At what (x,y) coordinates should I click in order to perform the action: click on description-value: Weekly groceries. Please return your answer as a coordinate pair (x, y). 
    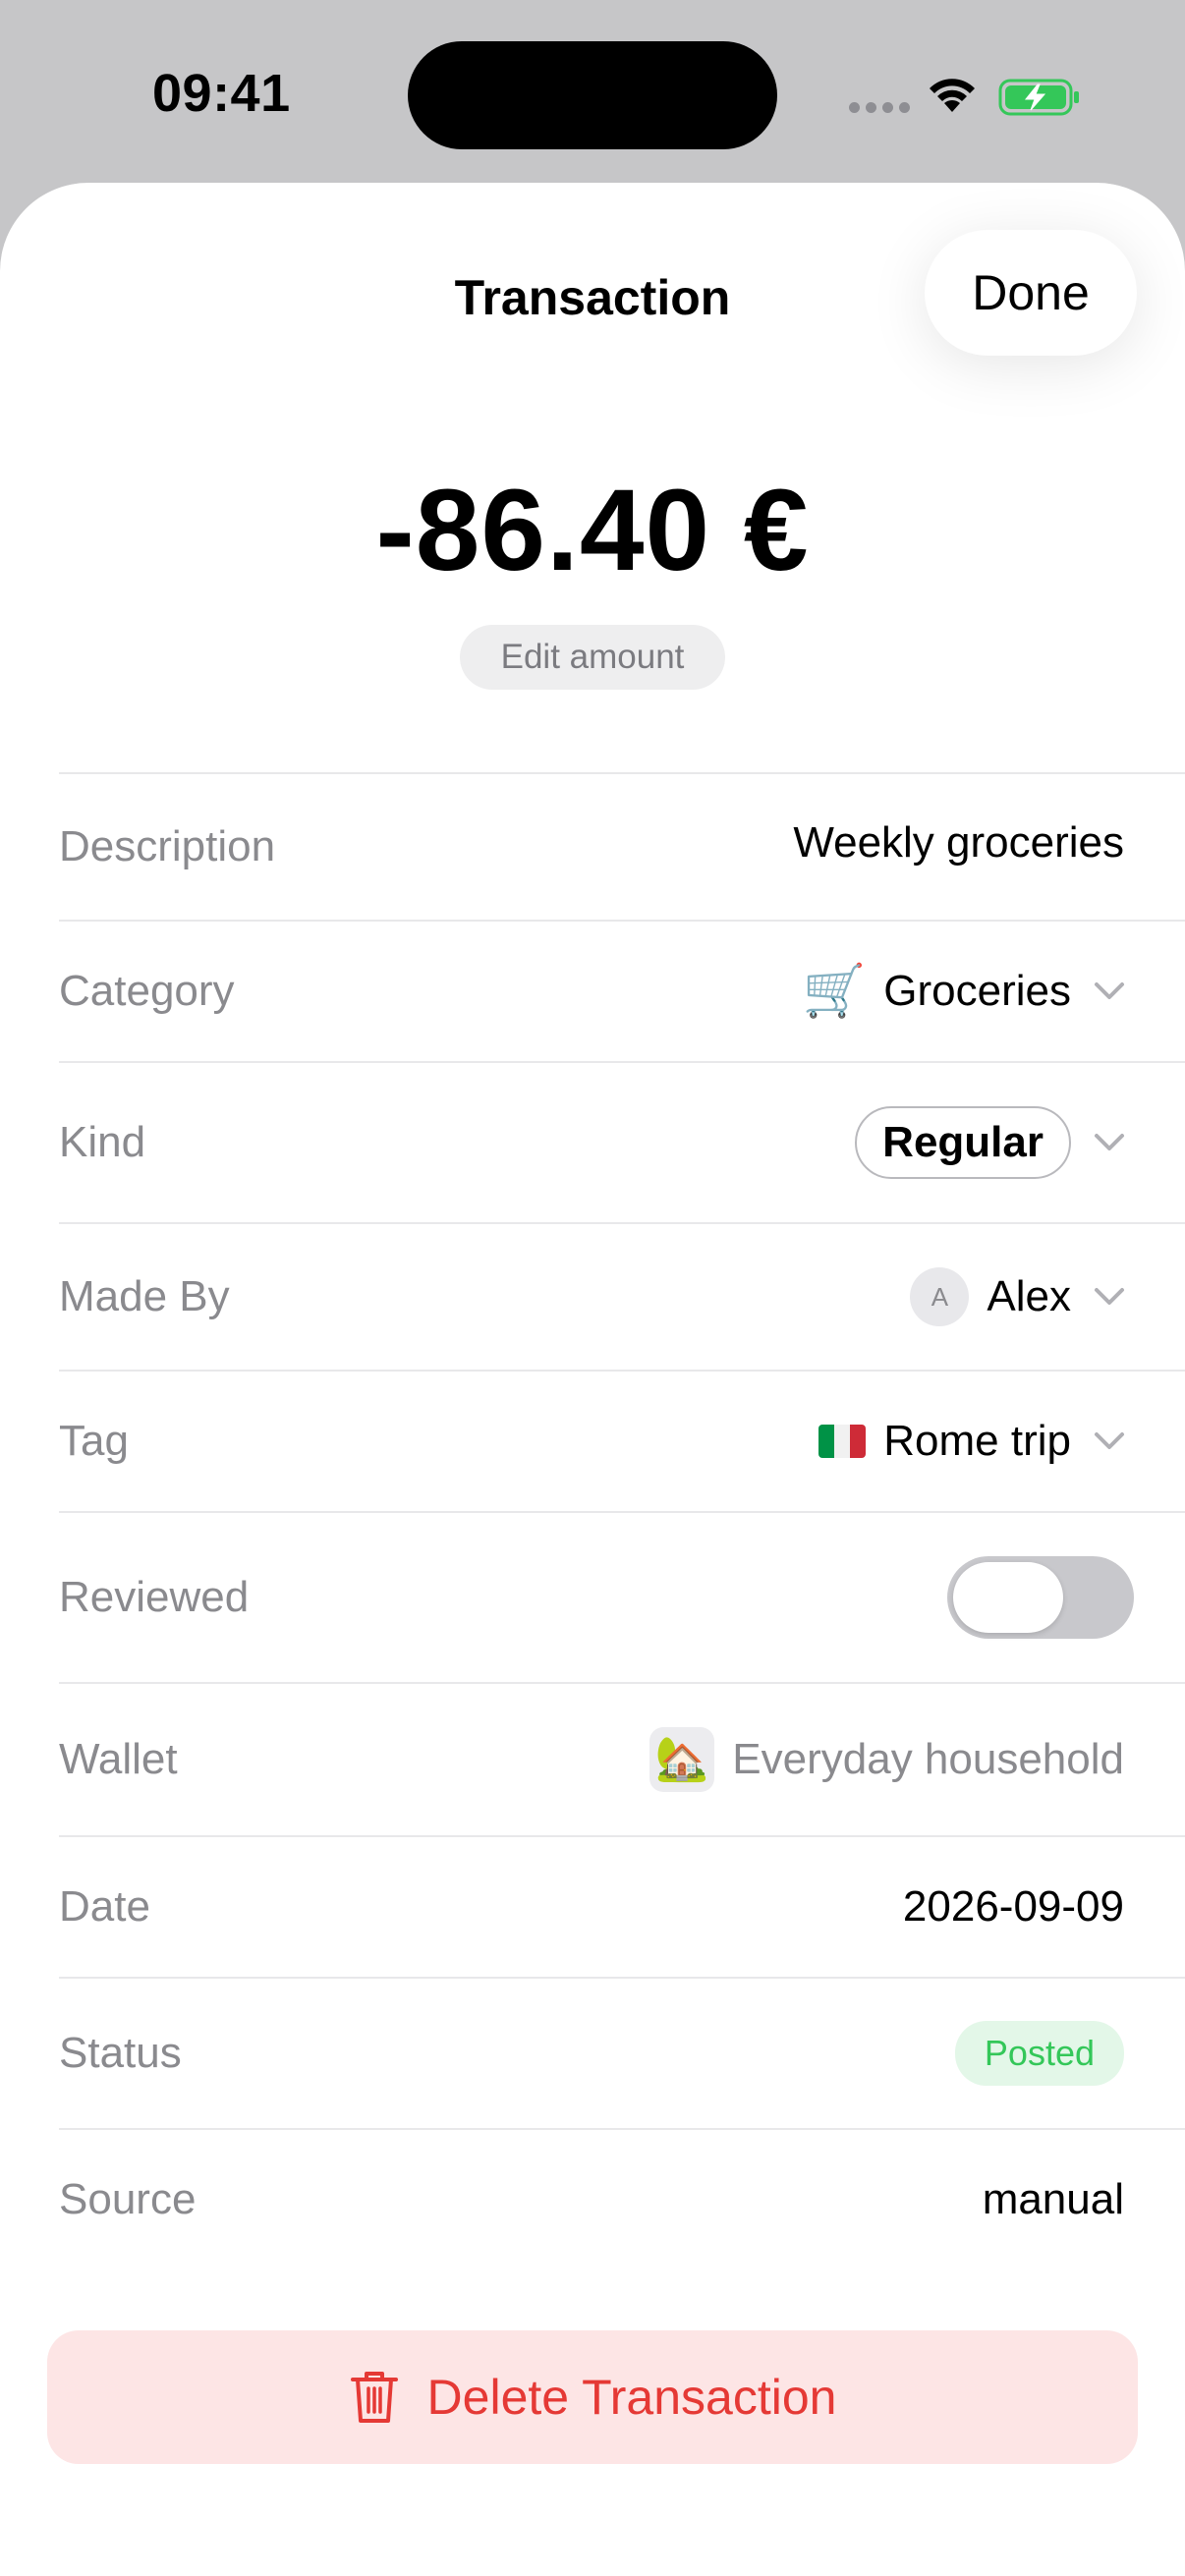
    Looking at the image, I should click on (959, 843).